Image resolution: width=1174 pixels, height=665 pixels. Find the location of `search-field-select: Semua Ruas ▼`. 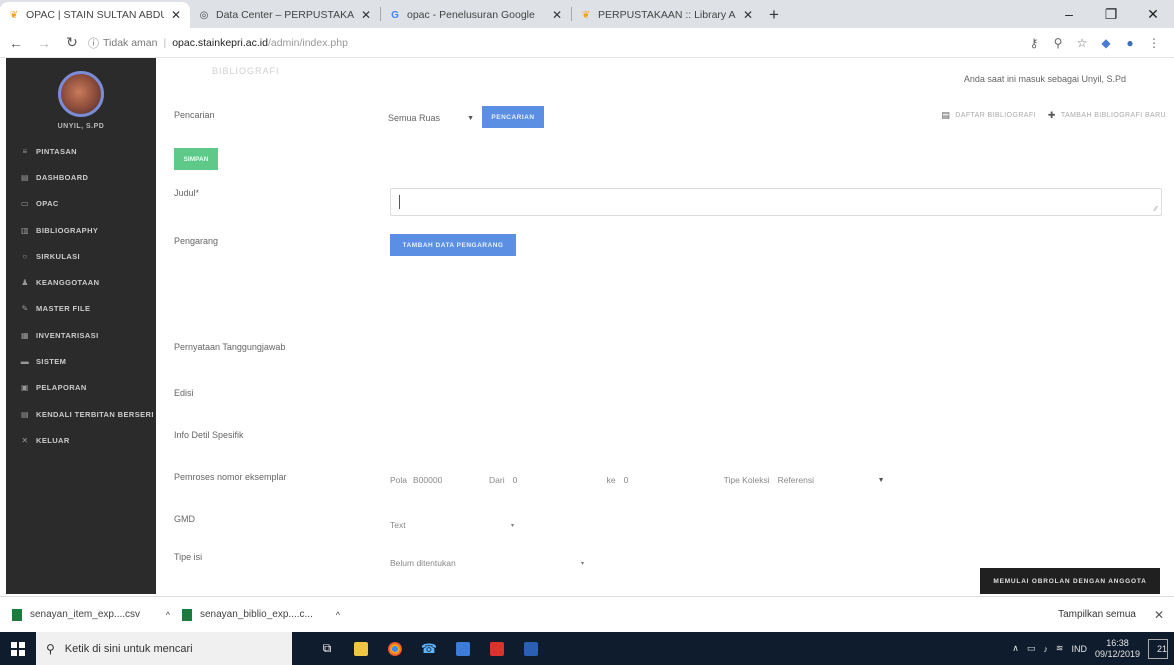

search-field-select: Semua Ruas ▼ is located at coordinates (431, 118).